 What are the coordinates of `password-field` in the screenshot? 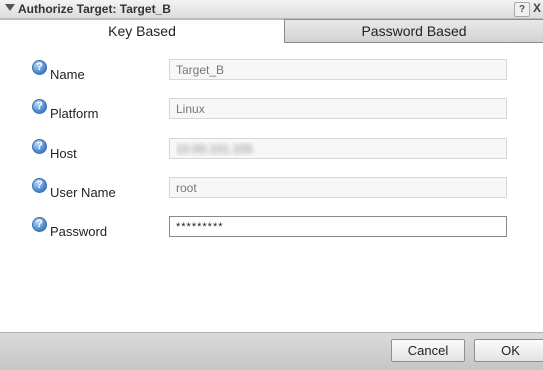 It's located at (338, 226).